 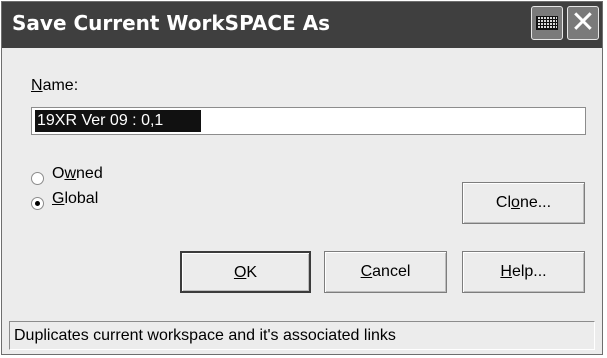 I want to click on name-label: Name:, so click(x=54, y=86).